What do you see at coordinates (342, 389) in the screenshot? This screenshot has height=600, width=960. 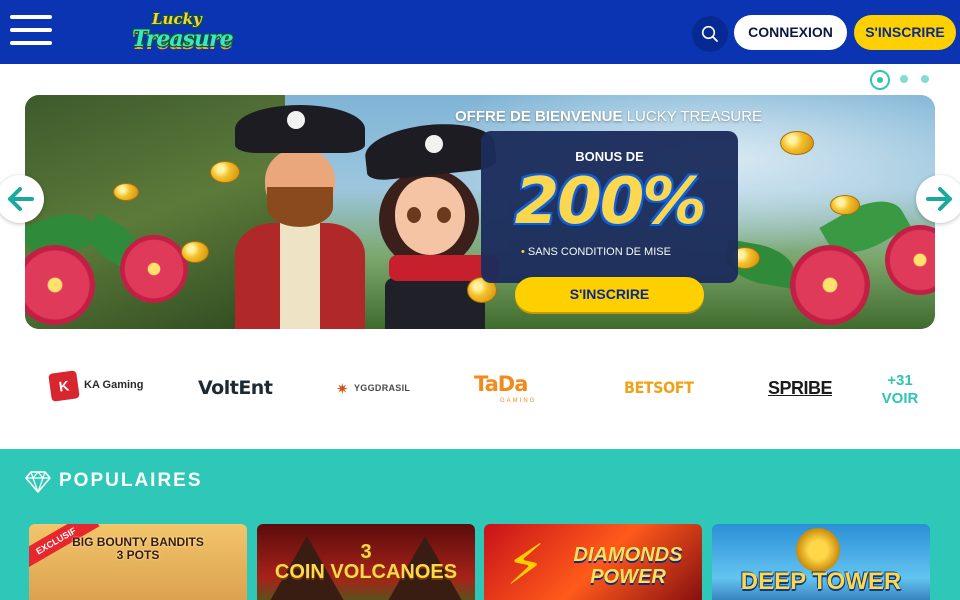 I see `yggdrasil-tree-icon: ✷` at bounding box center [342, 389].